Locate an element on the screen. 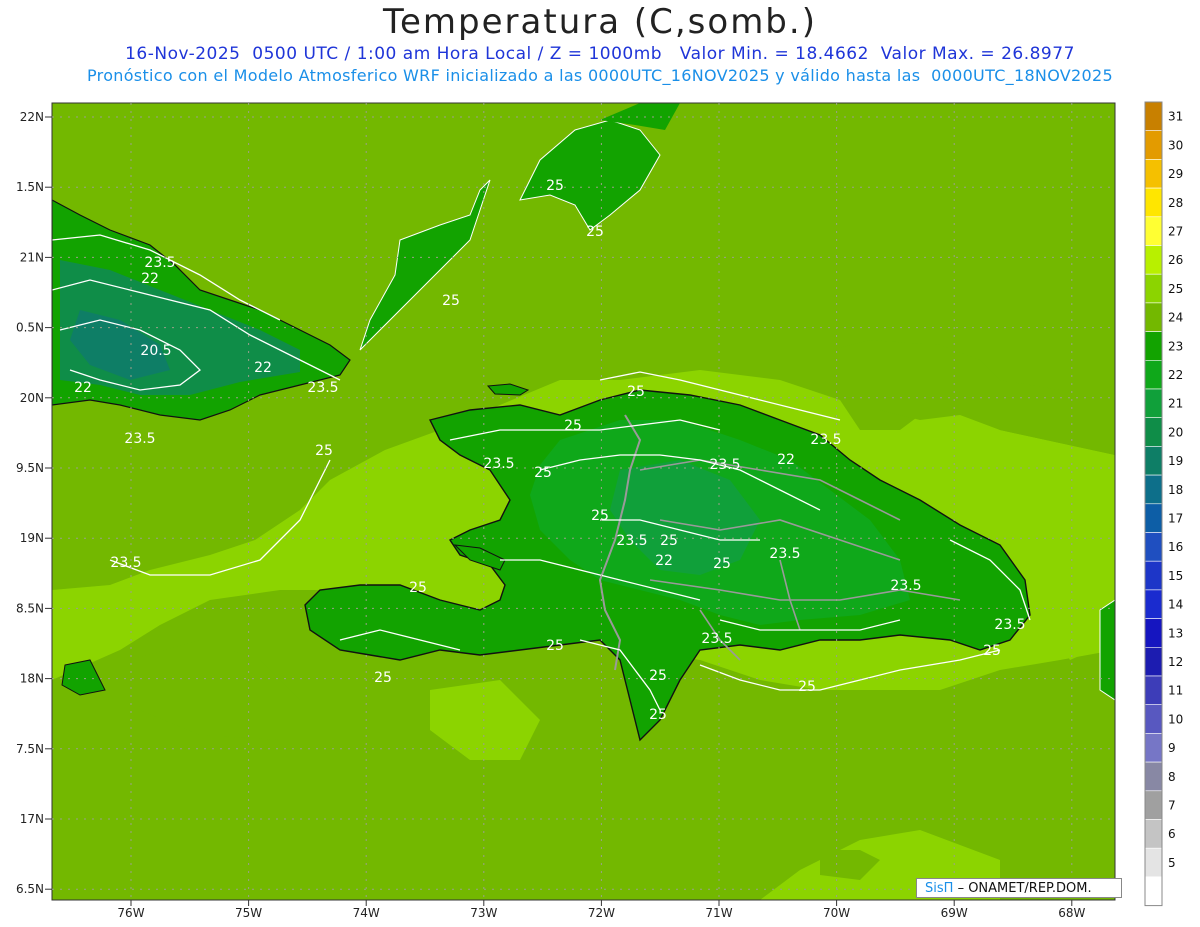 This screenshot has width=1200, height=927. colorbar-label: 14 is located at coordinates (1175, 605).